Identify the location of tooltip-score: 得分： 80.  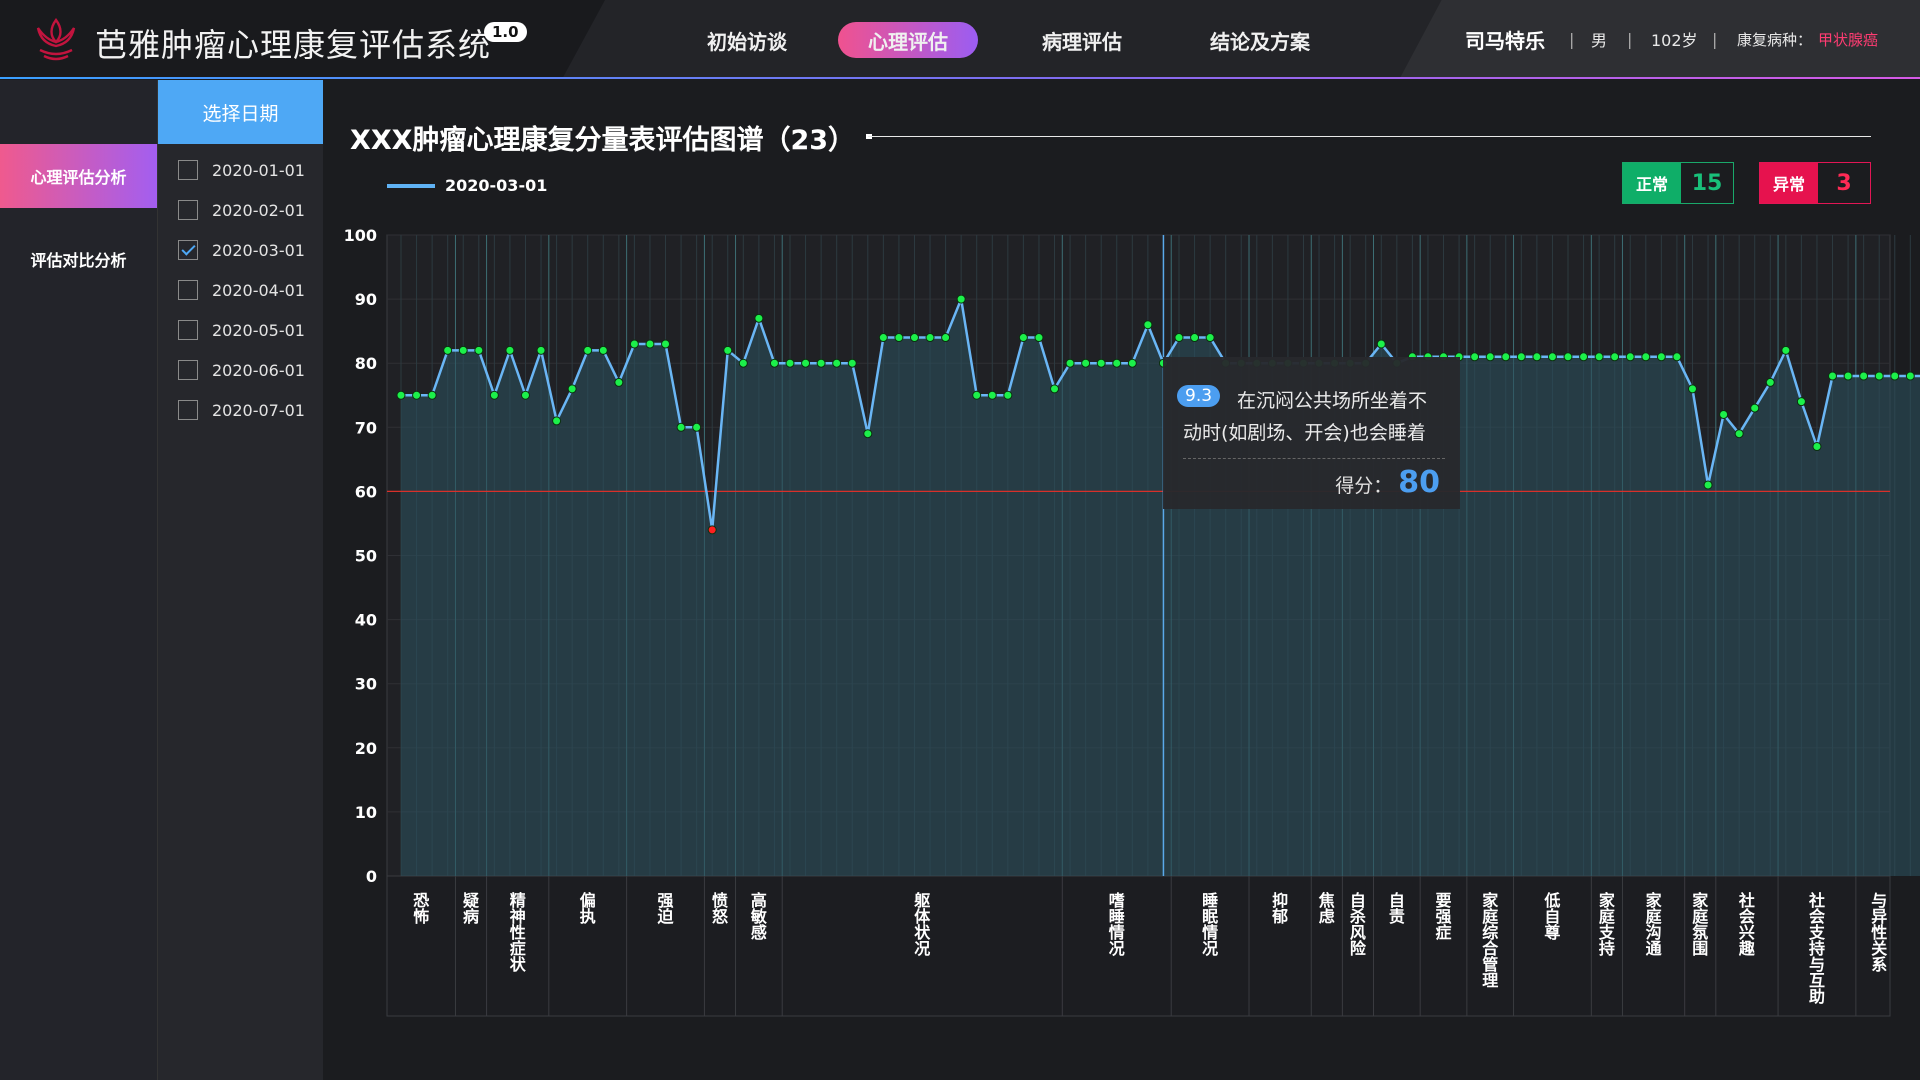
(1387, 482).